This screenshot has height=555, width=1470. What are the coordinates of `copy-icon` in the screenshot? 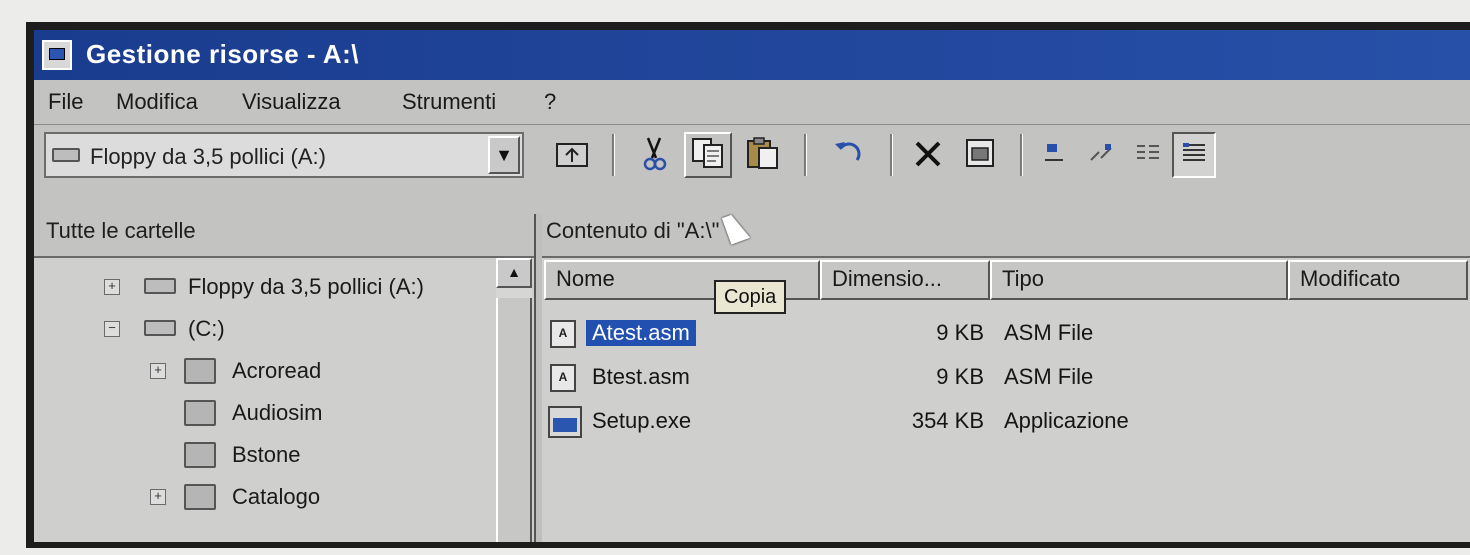 It's located at (707, 153).